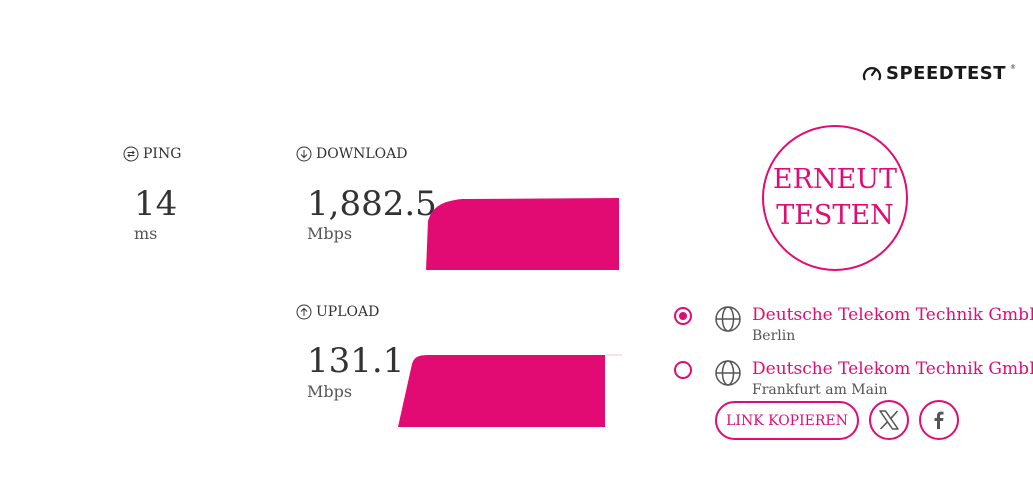  I want to click on download-graph, so click(522, 234).